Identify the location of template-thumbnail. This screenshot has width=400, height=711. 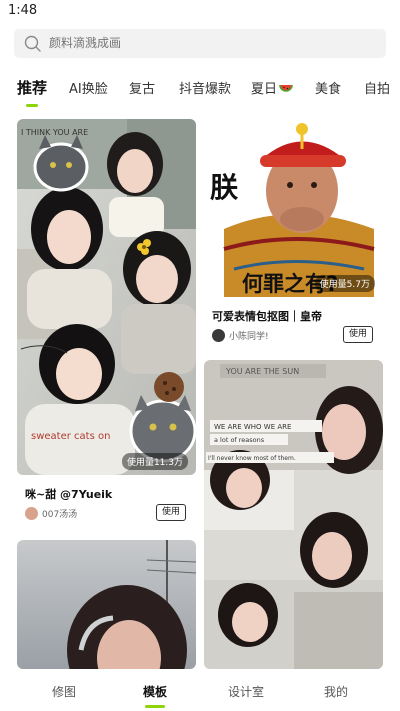
(106, 604).